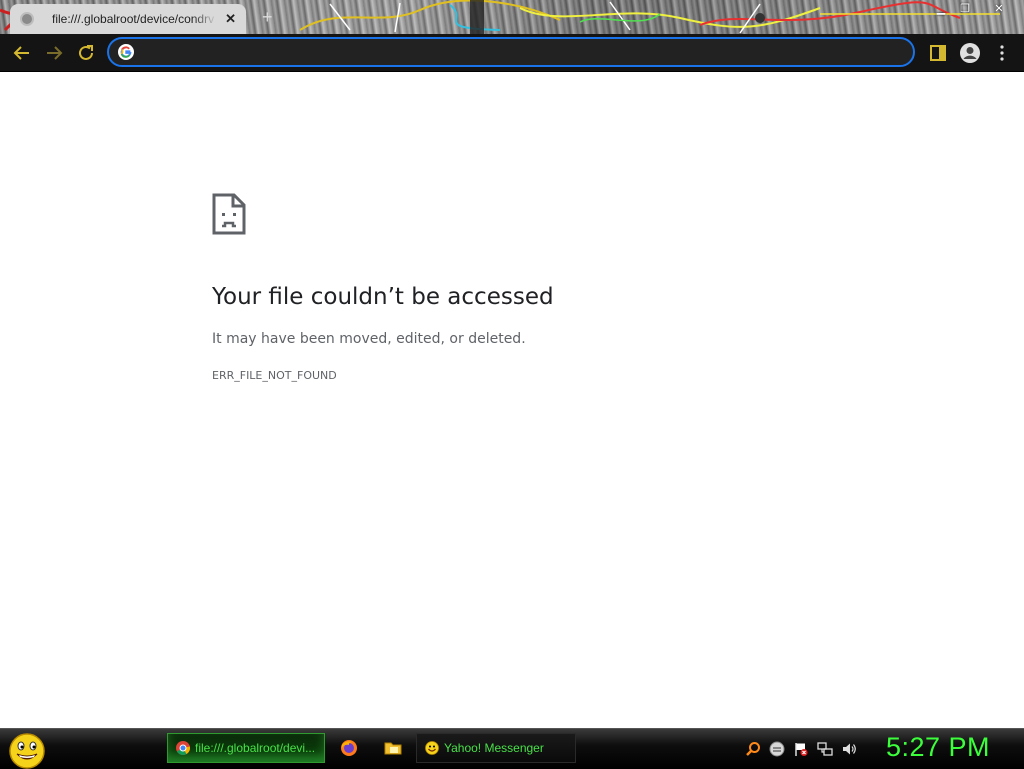  What do you see at coordinates (27, 19) in the screenshot?
I see `tab-favicon-icon` at bounding box center [27, 19].